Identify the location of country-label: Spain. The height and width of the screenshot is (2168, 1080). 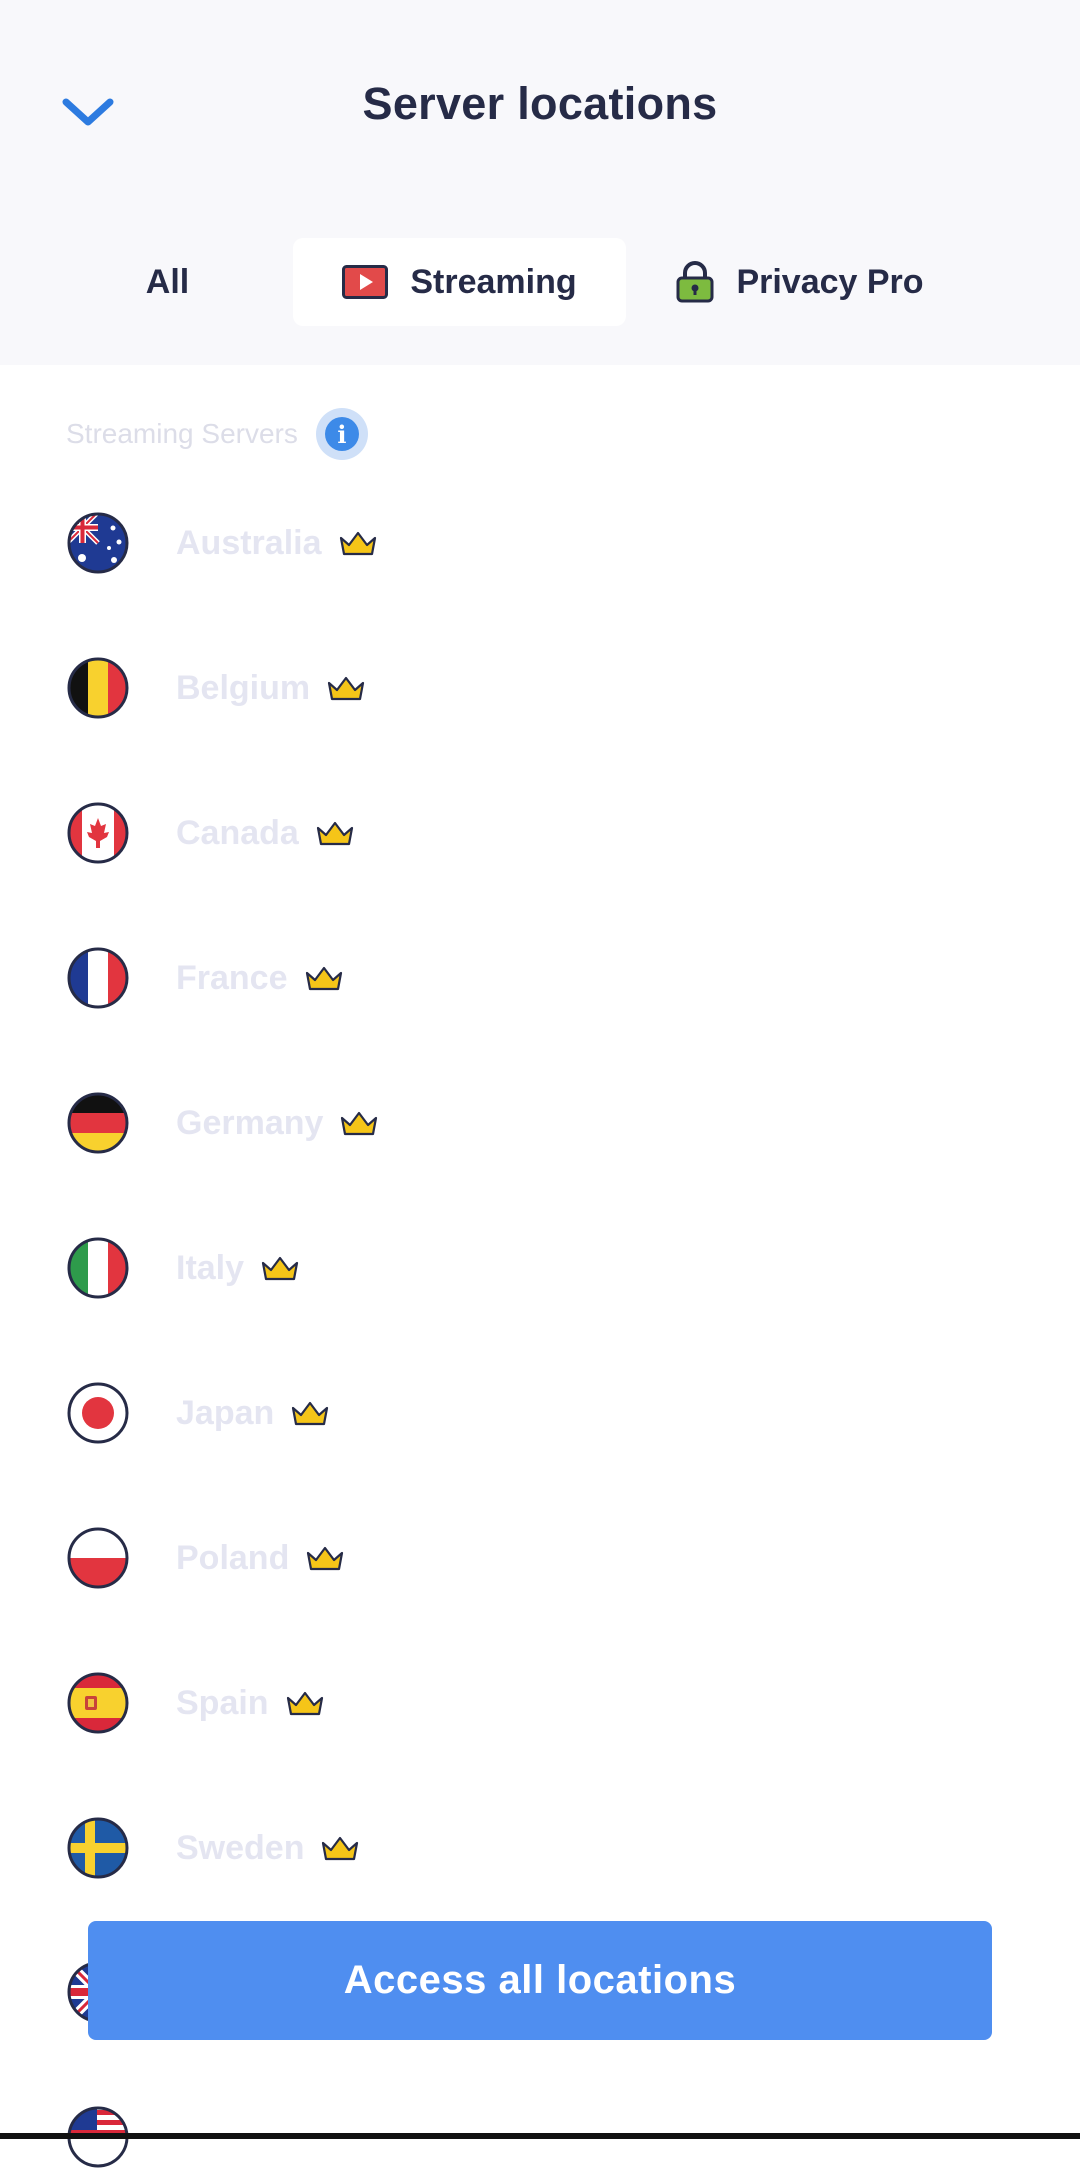
(222, 1702).